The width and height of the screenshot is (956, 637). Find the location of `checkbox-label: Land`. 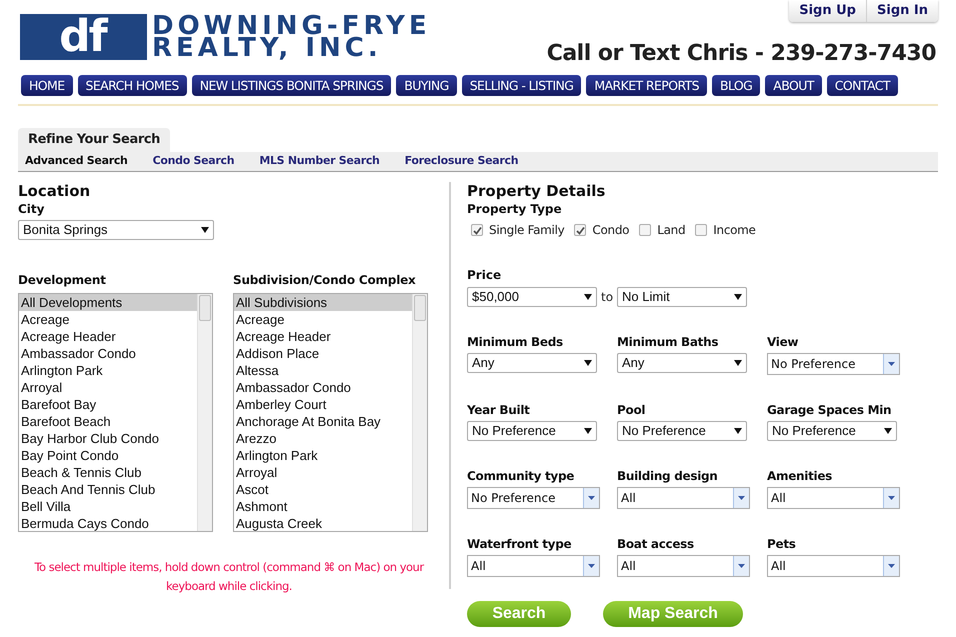

checkbox-label: Land is located at coordinates (671, 230).